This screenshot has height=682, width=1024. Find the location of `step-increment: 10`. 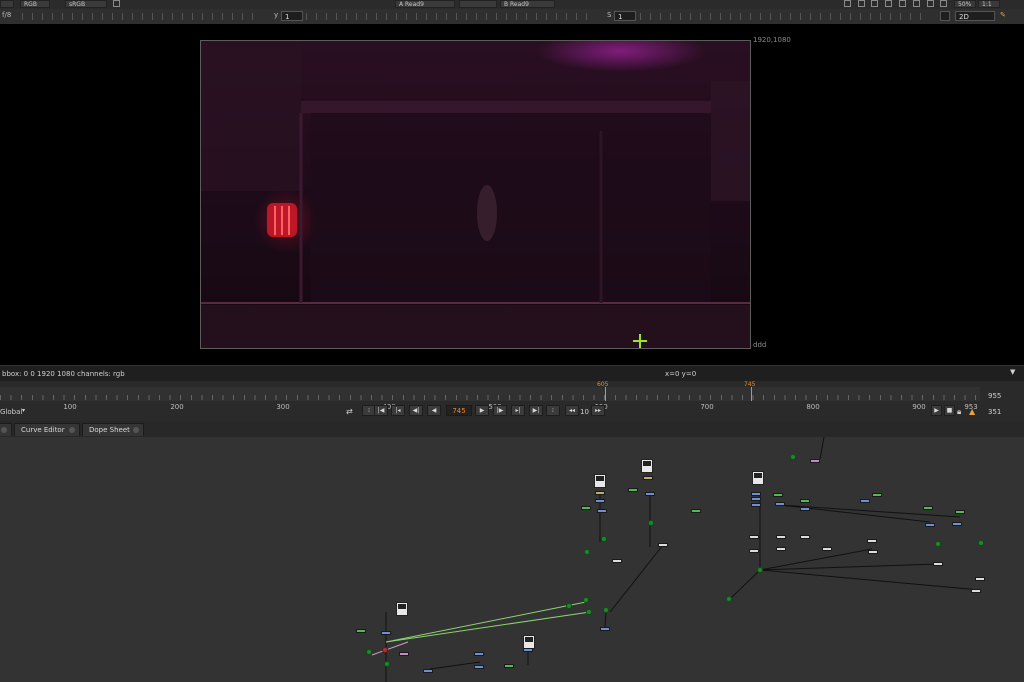

step-increment: 10 is located at coordinates (584, 412).